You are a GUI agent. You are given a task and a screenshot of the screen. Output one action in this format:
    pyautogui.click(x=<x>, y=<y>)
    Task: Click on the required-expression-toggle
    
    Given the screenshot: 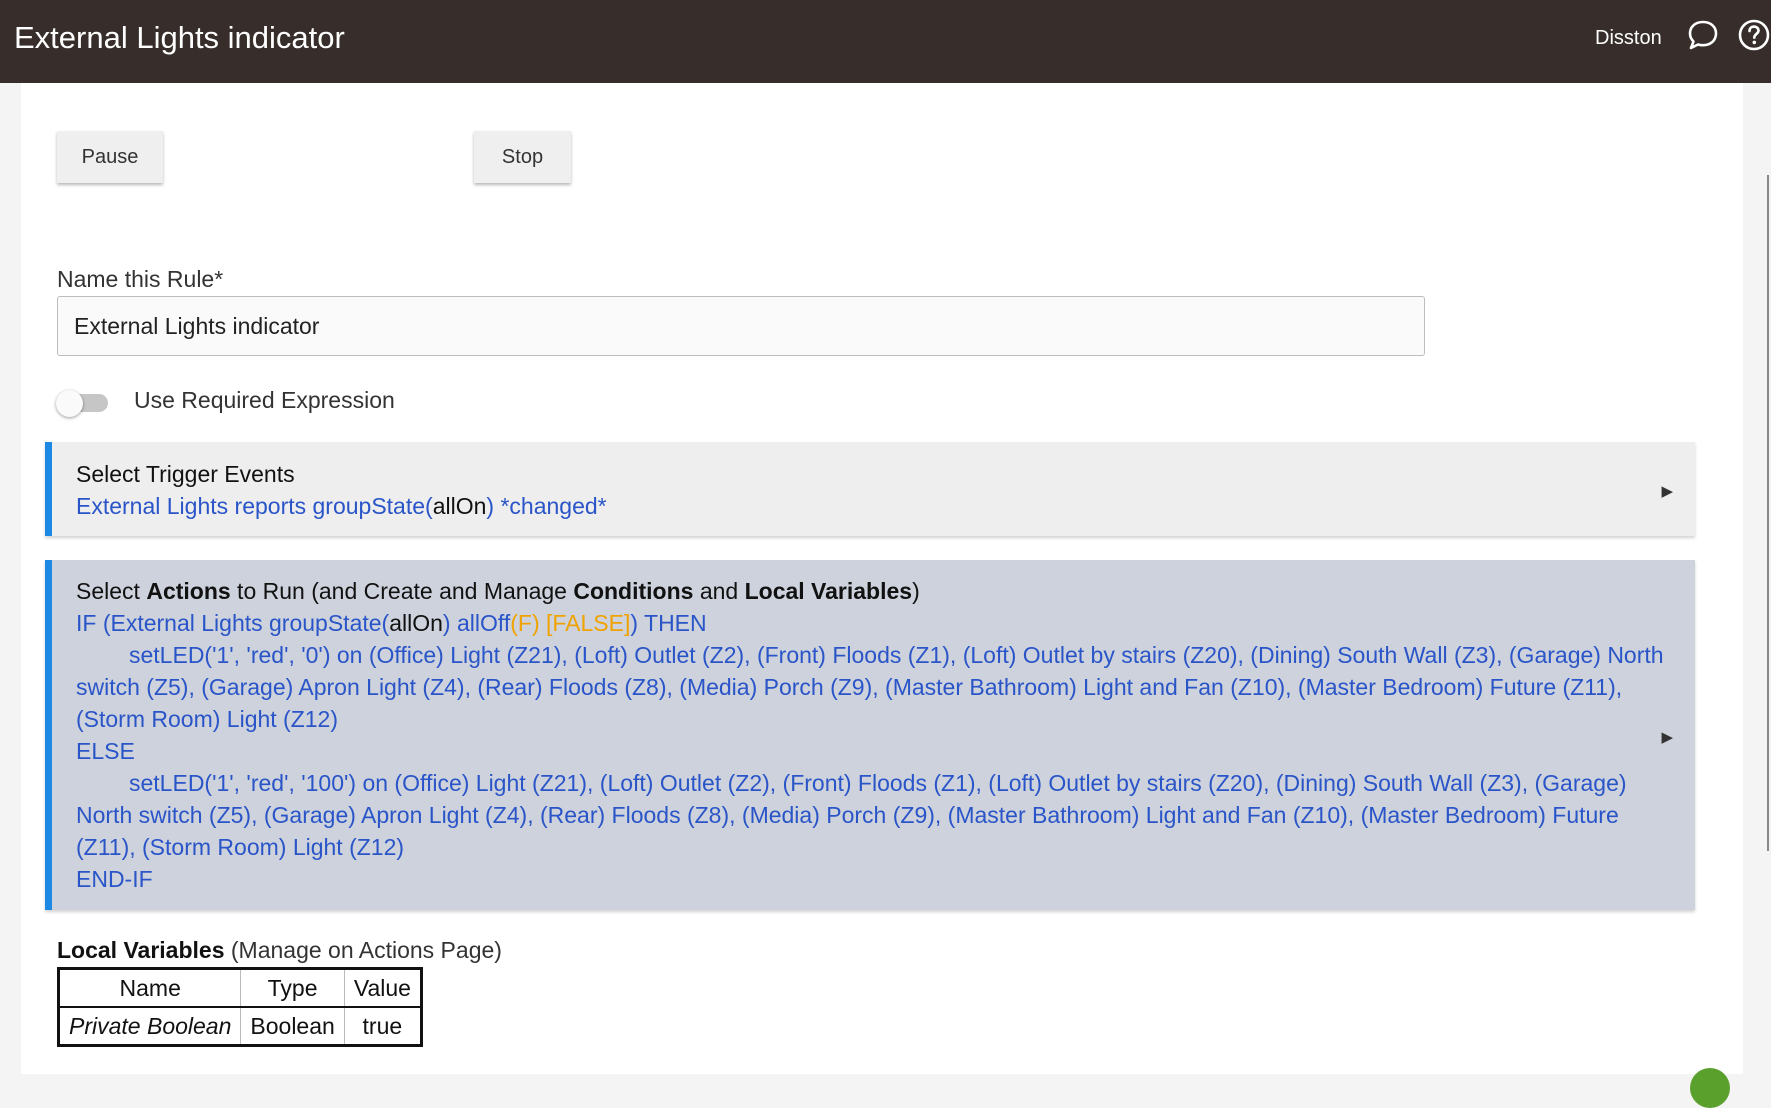 What is the action you would take?
    pyautogui.click(x=84, y=403)
    